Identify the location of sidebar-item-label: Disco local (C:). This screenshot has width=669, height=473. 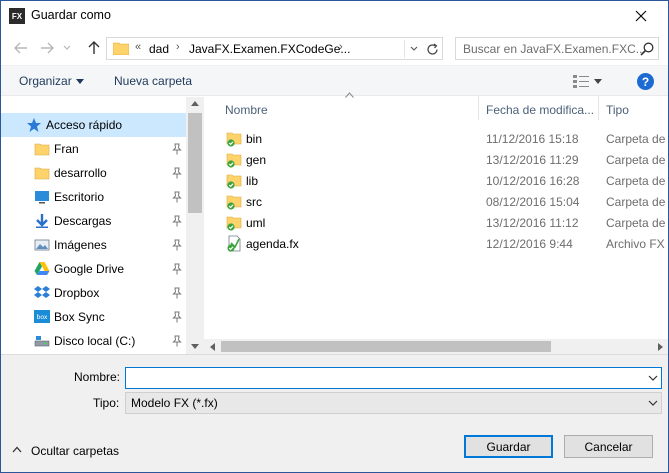
(95, 341).